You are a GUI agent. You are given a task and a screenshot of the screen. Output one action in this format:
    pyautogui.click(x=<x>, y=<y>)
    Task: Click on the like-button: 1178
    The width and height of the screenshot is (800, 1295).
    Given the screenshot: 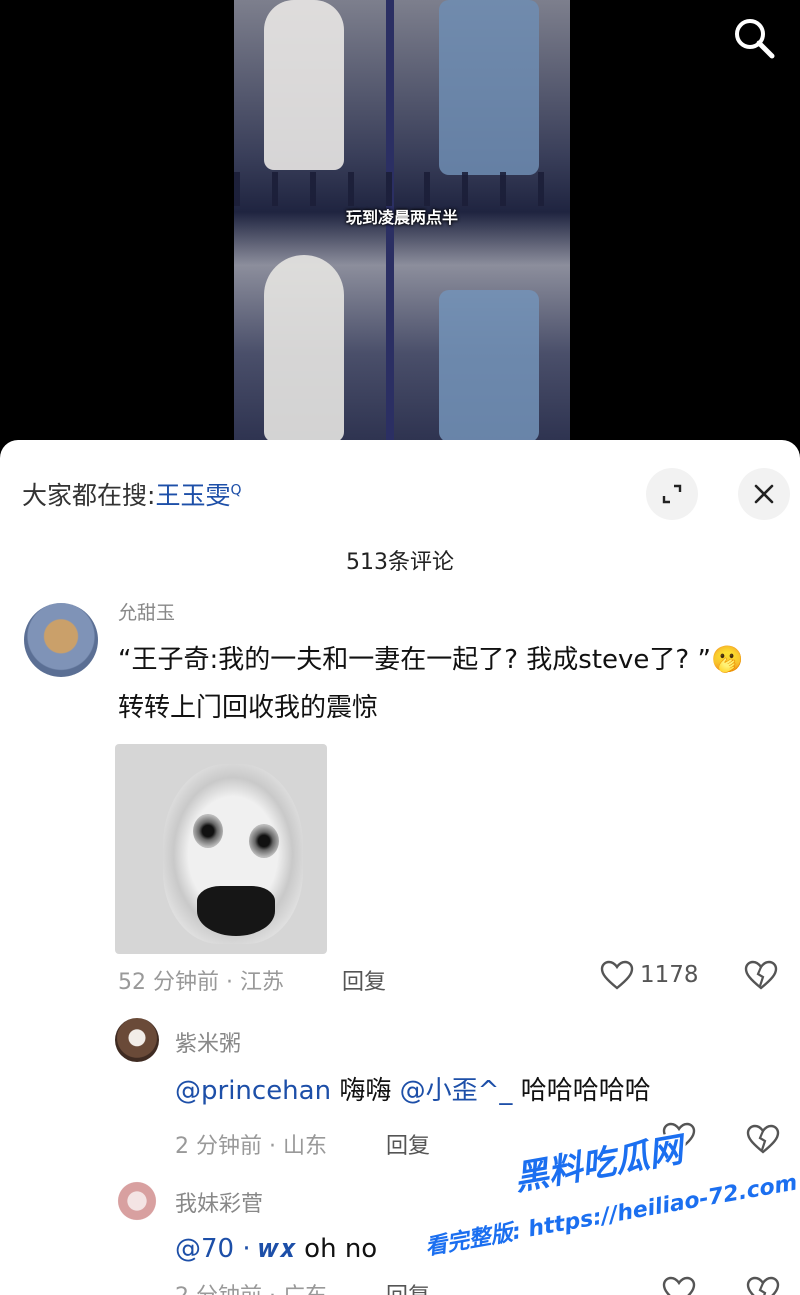 What is the action you would take?
    pyautogui.click(x=649, y=975)
    